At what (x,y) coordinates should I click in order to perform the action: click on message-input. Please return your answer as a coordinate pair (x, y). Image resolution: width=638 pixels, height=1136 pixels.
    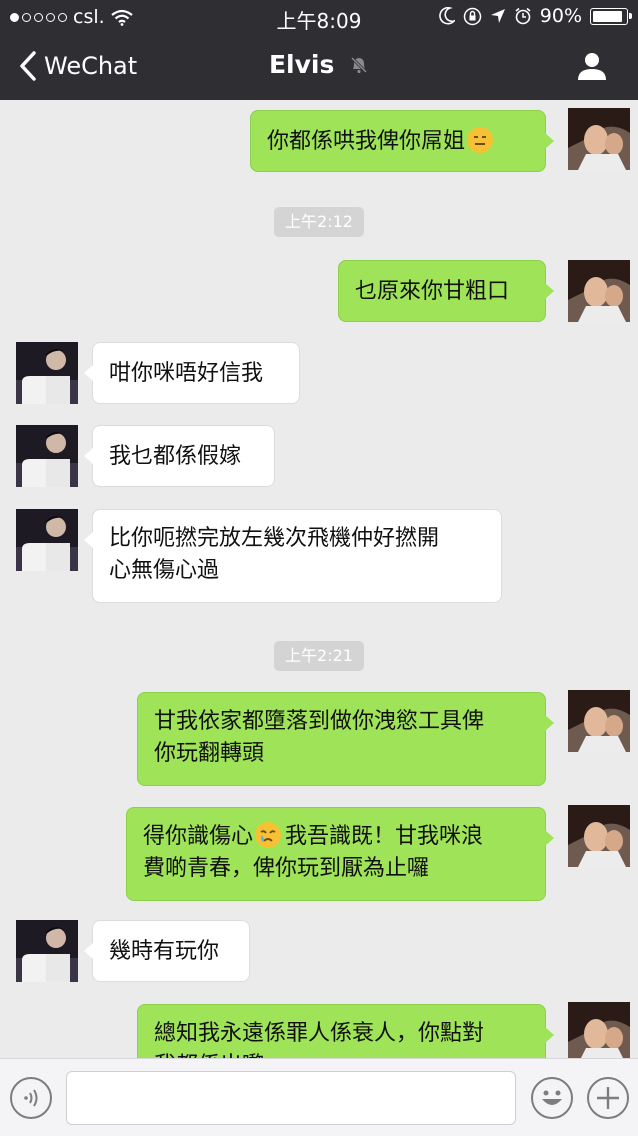
    Looking at the image, I should click on (291, 1098).